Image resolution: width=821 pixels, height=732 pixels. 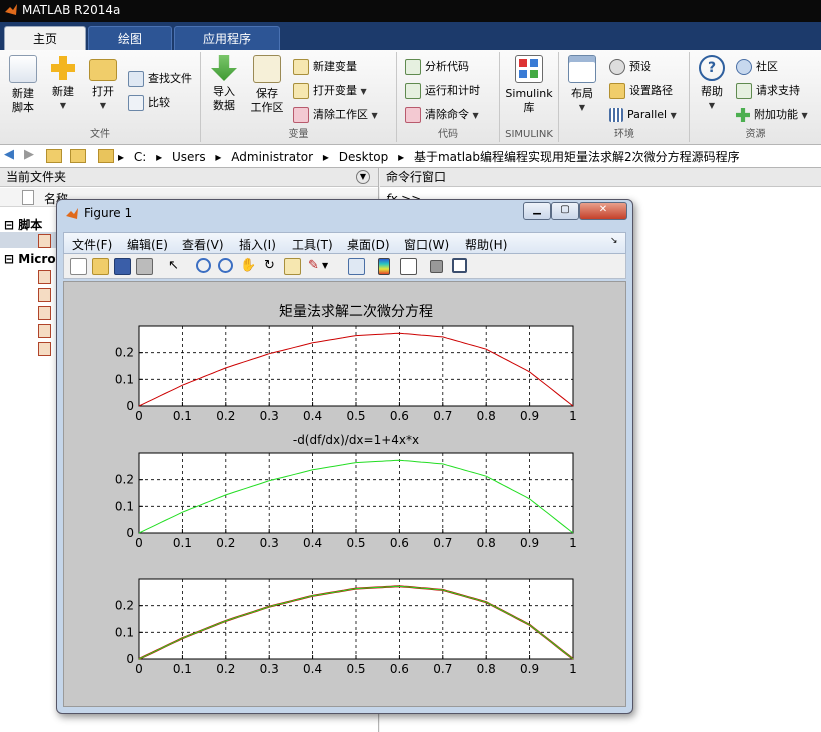 I want to click on run-and-time-icon, so click(x=413, y=91).